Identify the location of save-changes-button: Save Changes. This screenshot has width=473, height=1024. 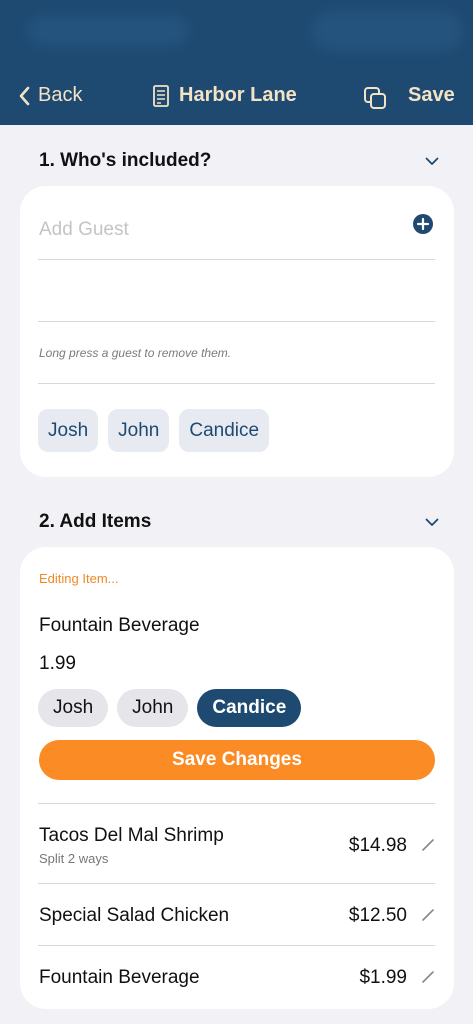
(237, 760).